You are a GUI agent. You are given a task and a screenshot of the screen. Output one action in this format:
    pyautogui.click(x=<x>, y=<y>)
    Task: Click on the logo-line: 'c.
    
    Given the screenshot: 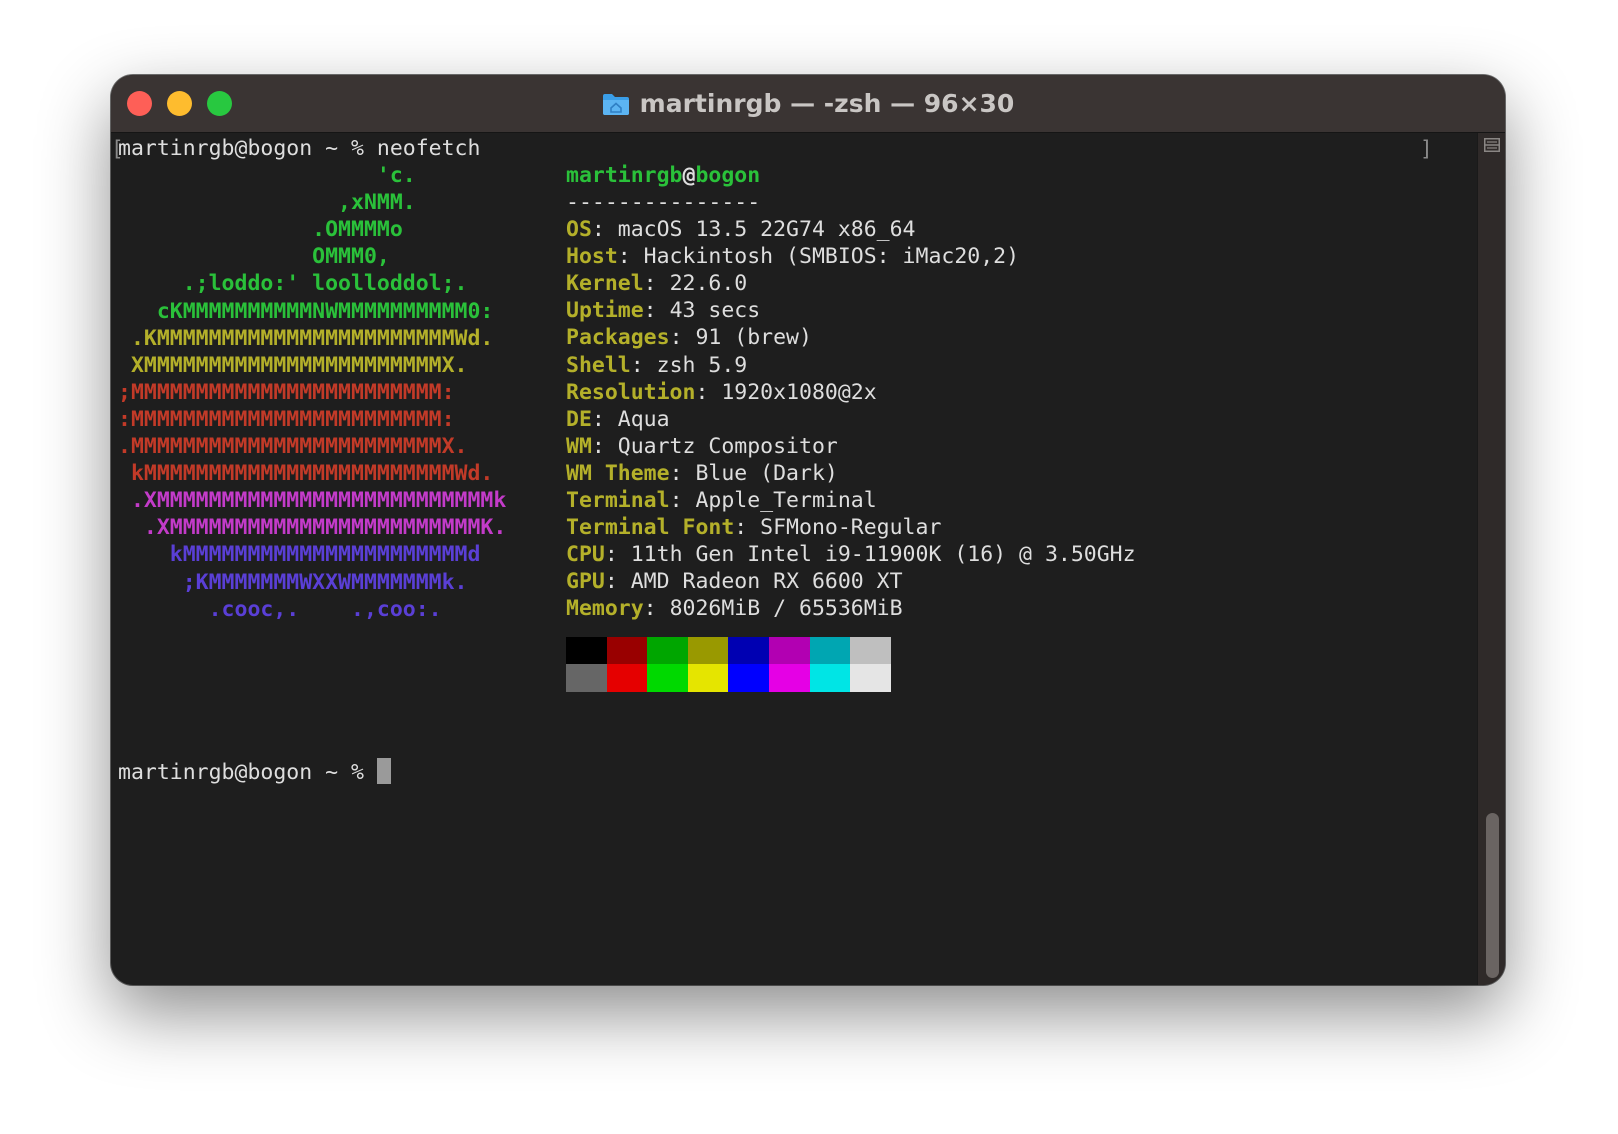 What is the action you would take?
    pyautogui.click(x=267, y=175)
    